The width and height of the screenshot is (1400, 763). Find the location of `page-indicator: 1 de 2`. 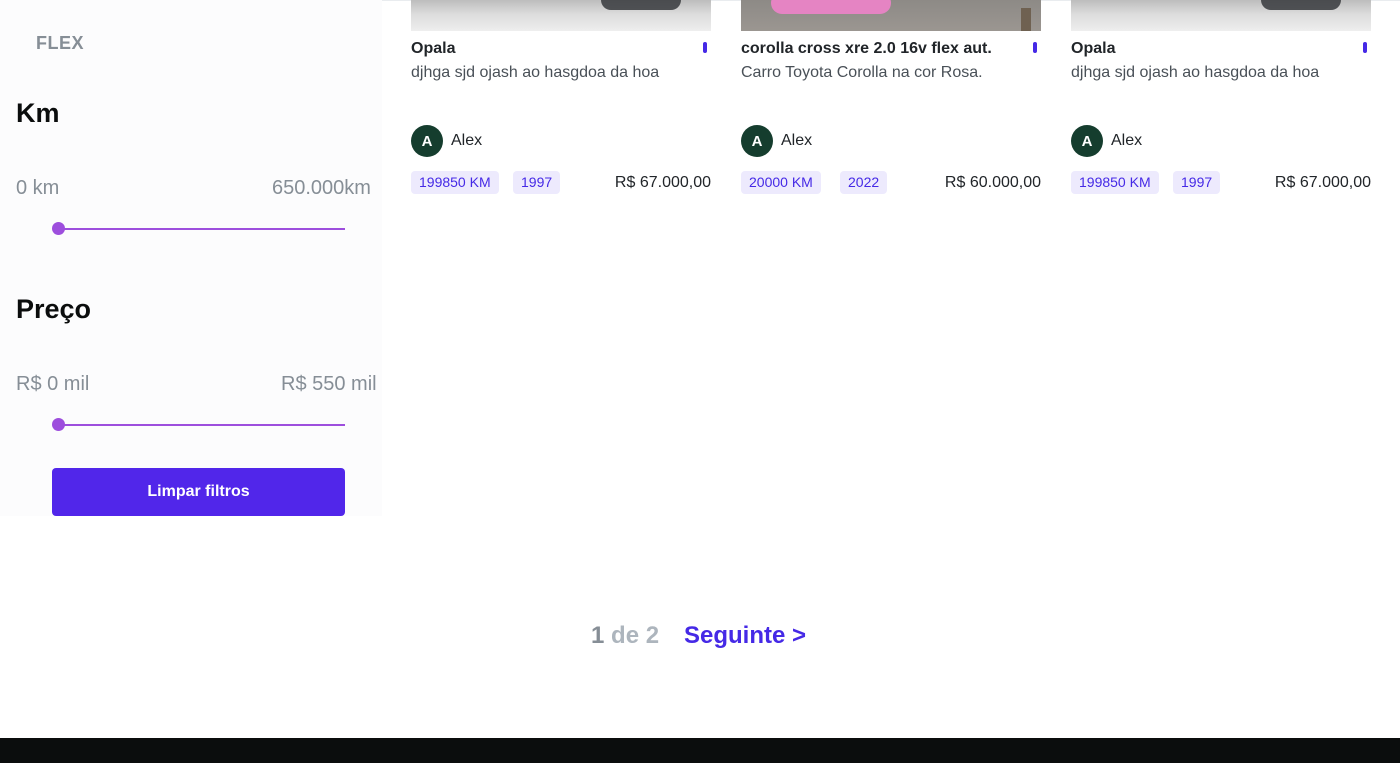

page-indicator: 1 de 2 is located at coordinates (625, 636).